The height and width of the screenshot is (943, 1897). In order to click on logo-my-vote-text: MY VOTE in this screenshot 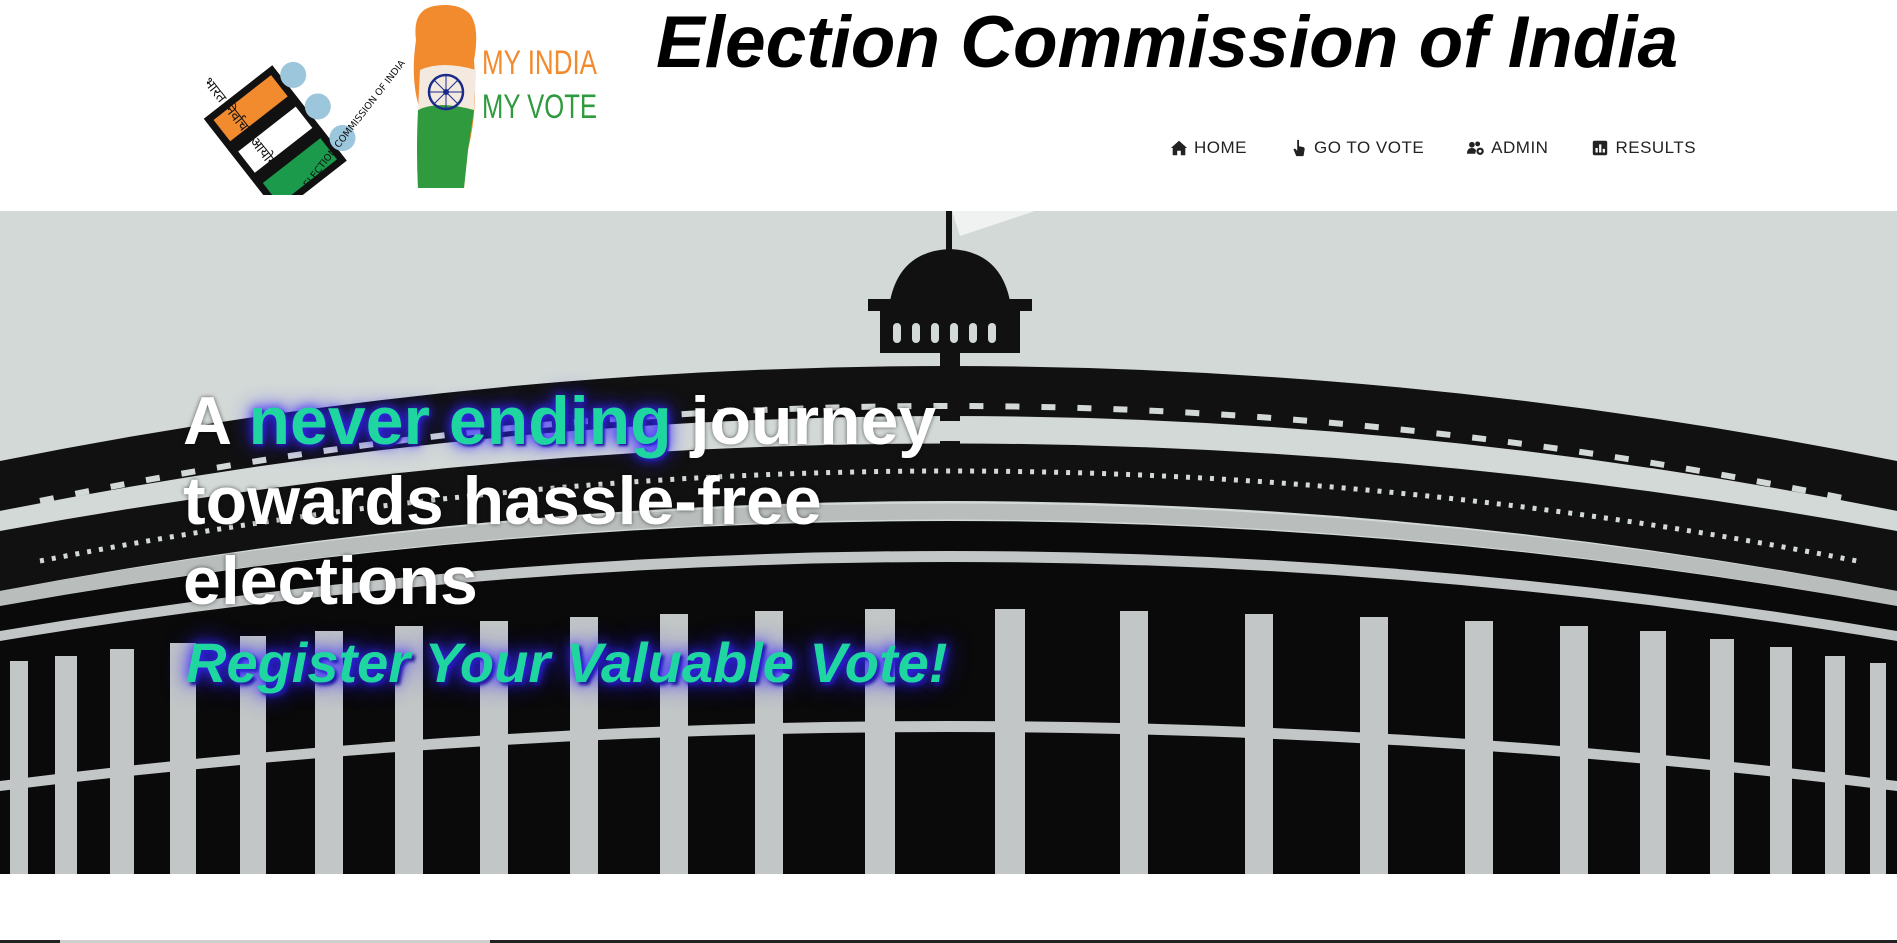, I will do `click(539, 107)`.